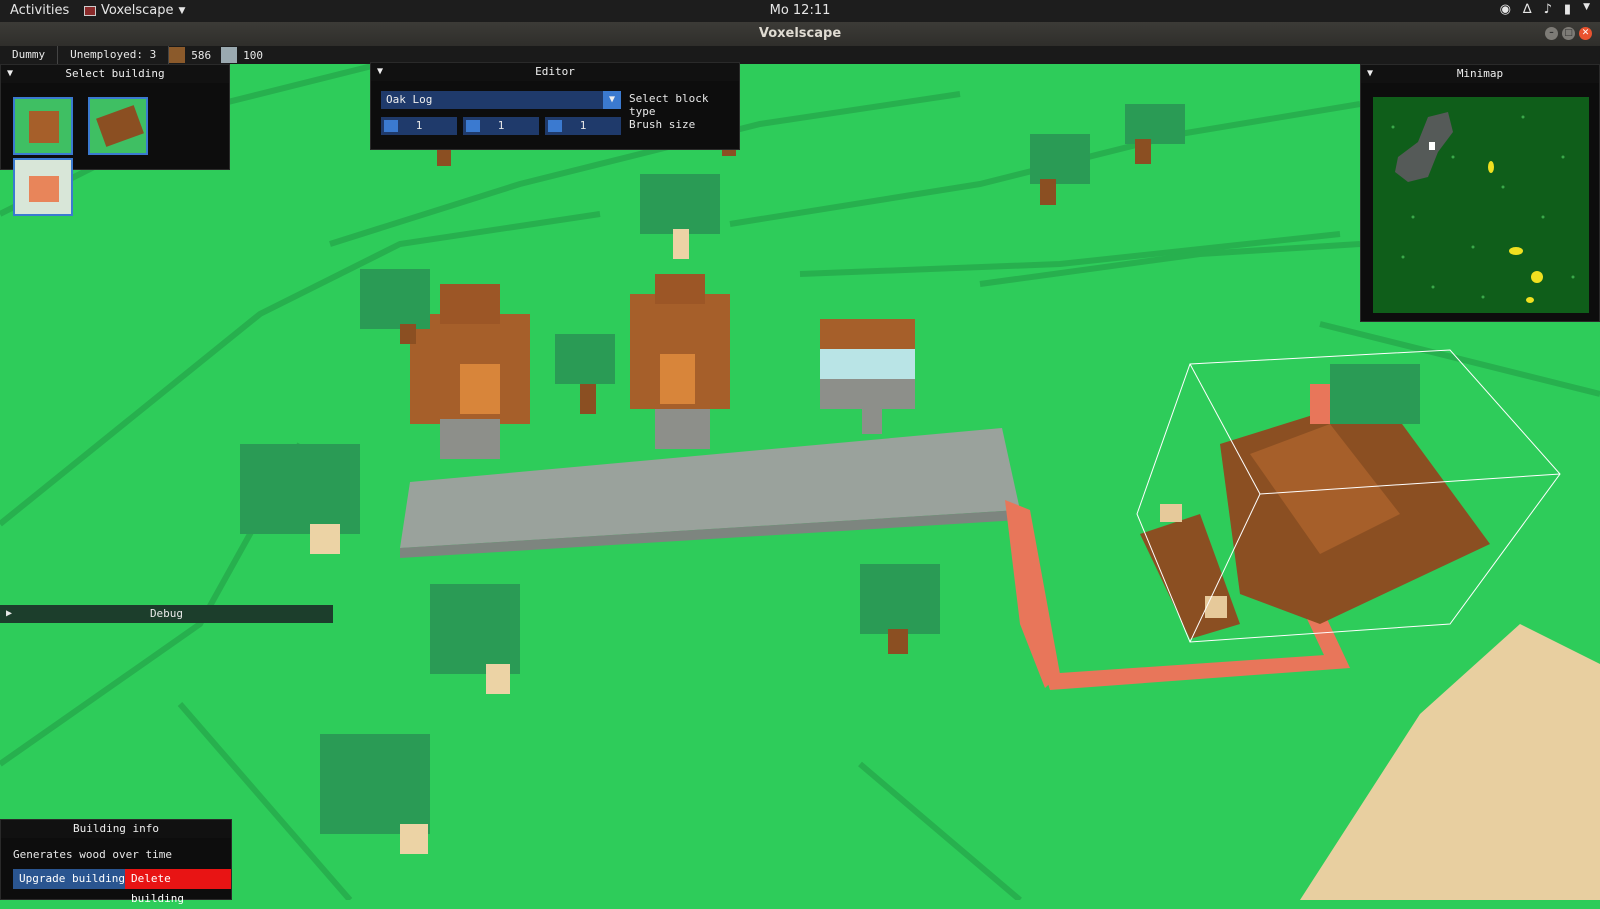 The image size is (1600, 909). I want to click on wood-icon, so click(177, 55).